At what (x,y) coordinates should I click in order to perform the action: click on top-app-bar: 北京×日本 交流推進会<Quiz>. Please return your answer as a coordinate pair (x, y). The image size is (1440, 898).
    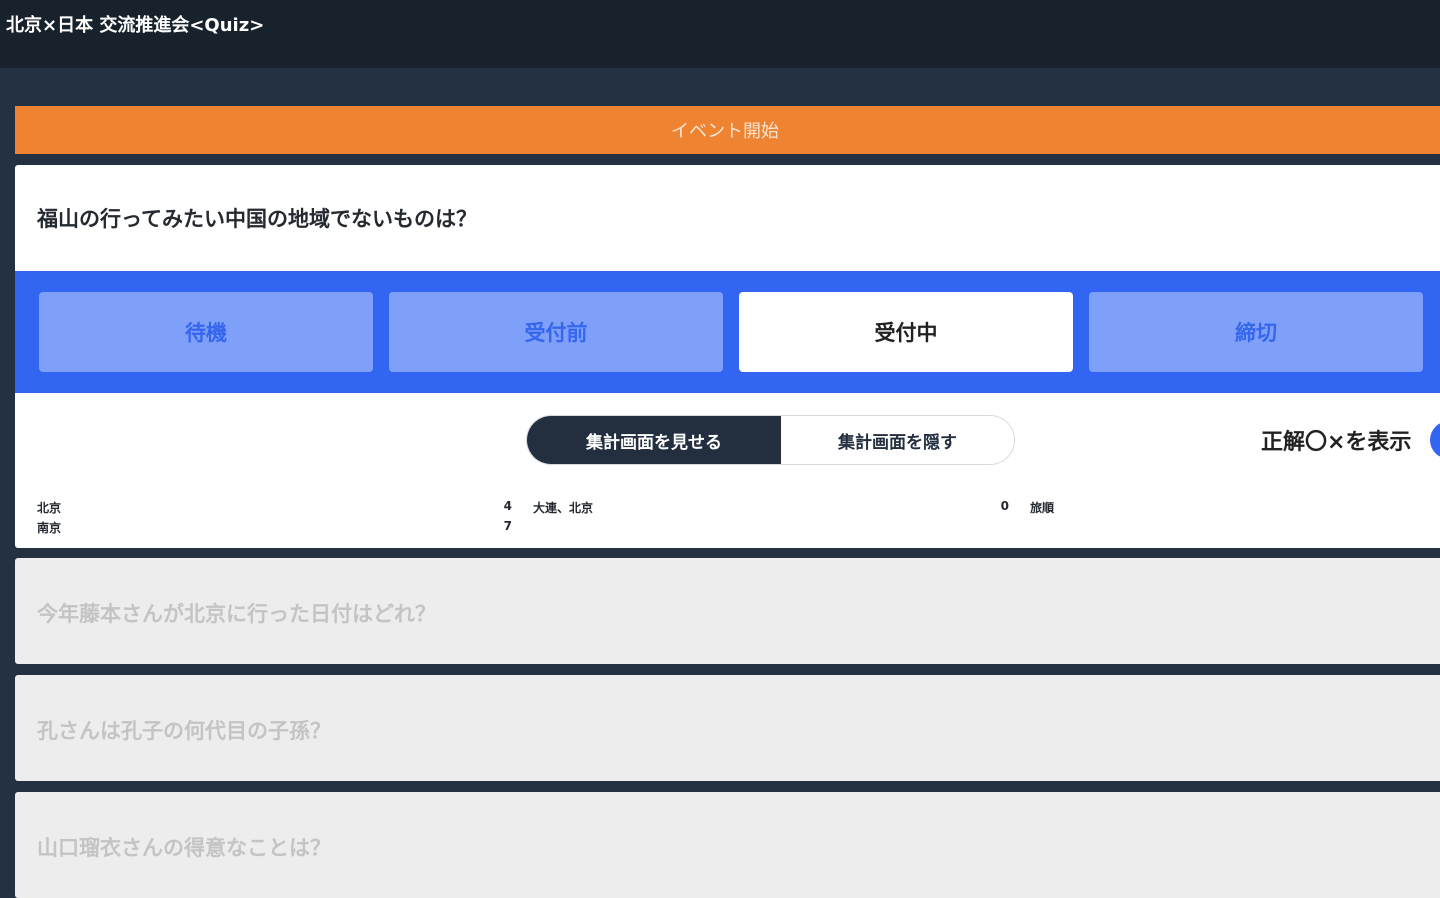
    Looking at the image, I should click on (720, 34).